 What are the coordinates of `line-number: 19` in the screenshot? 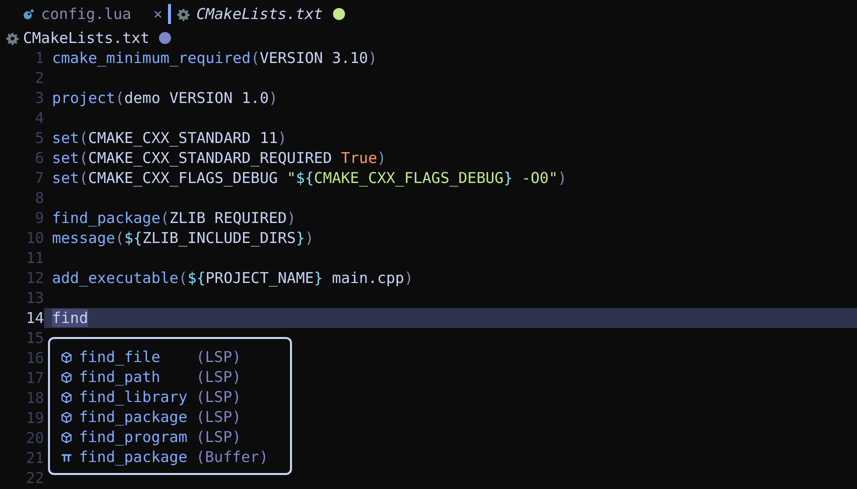 It's located at (34, 418).